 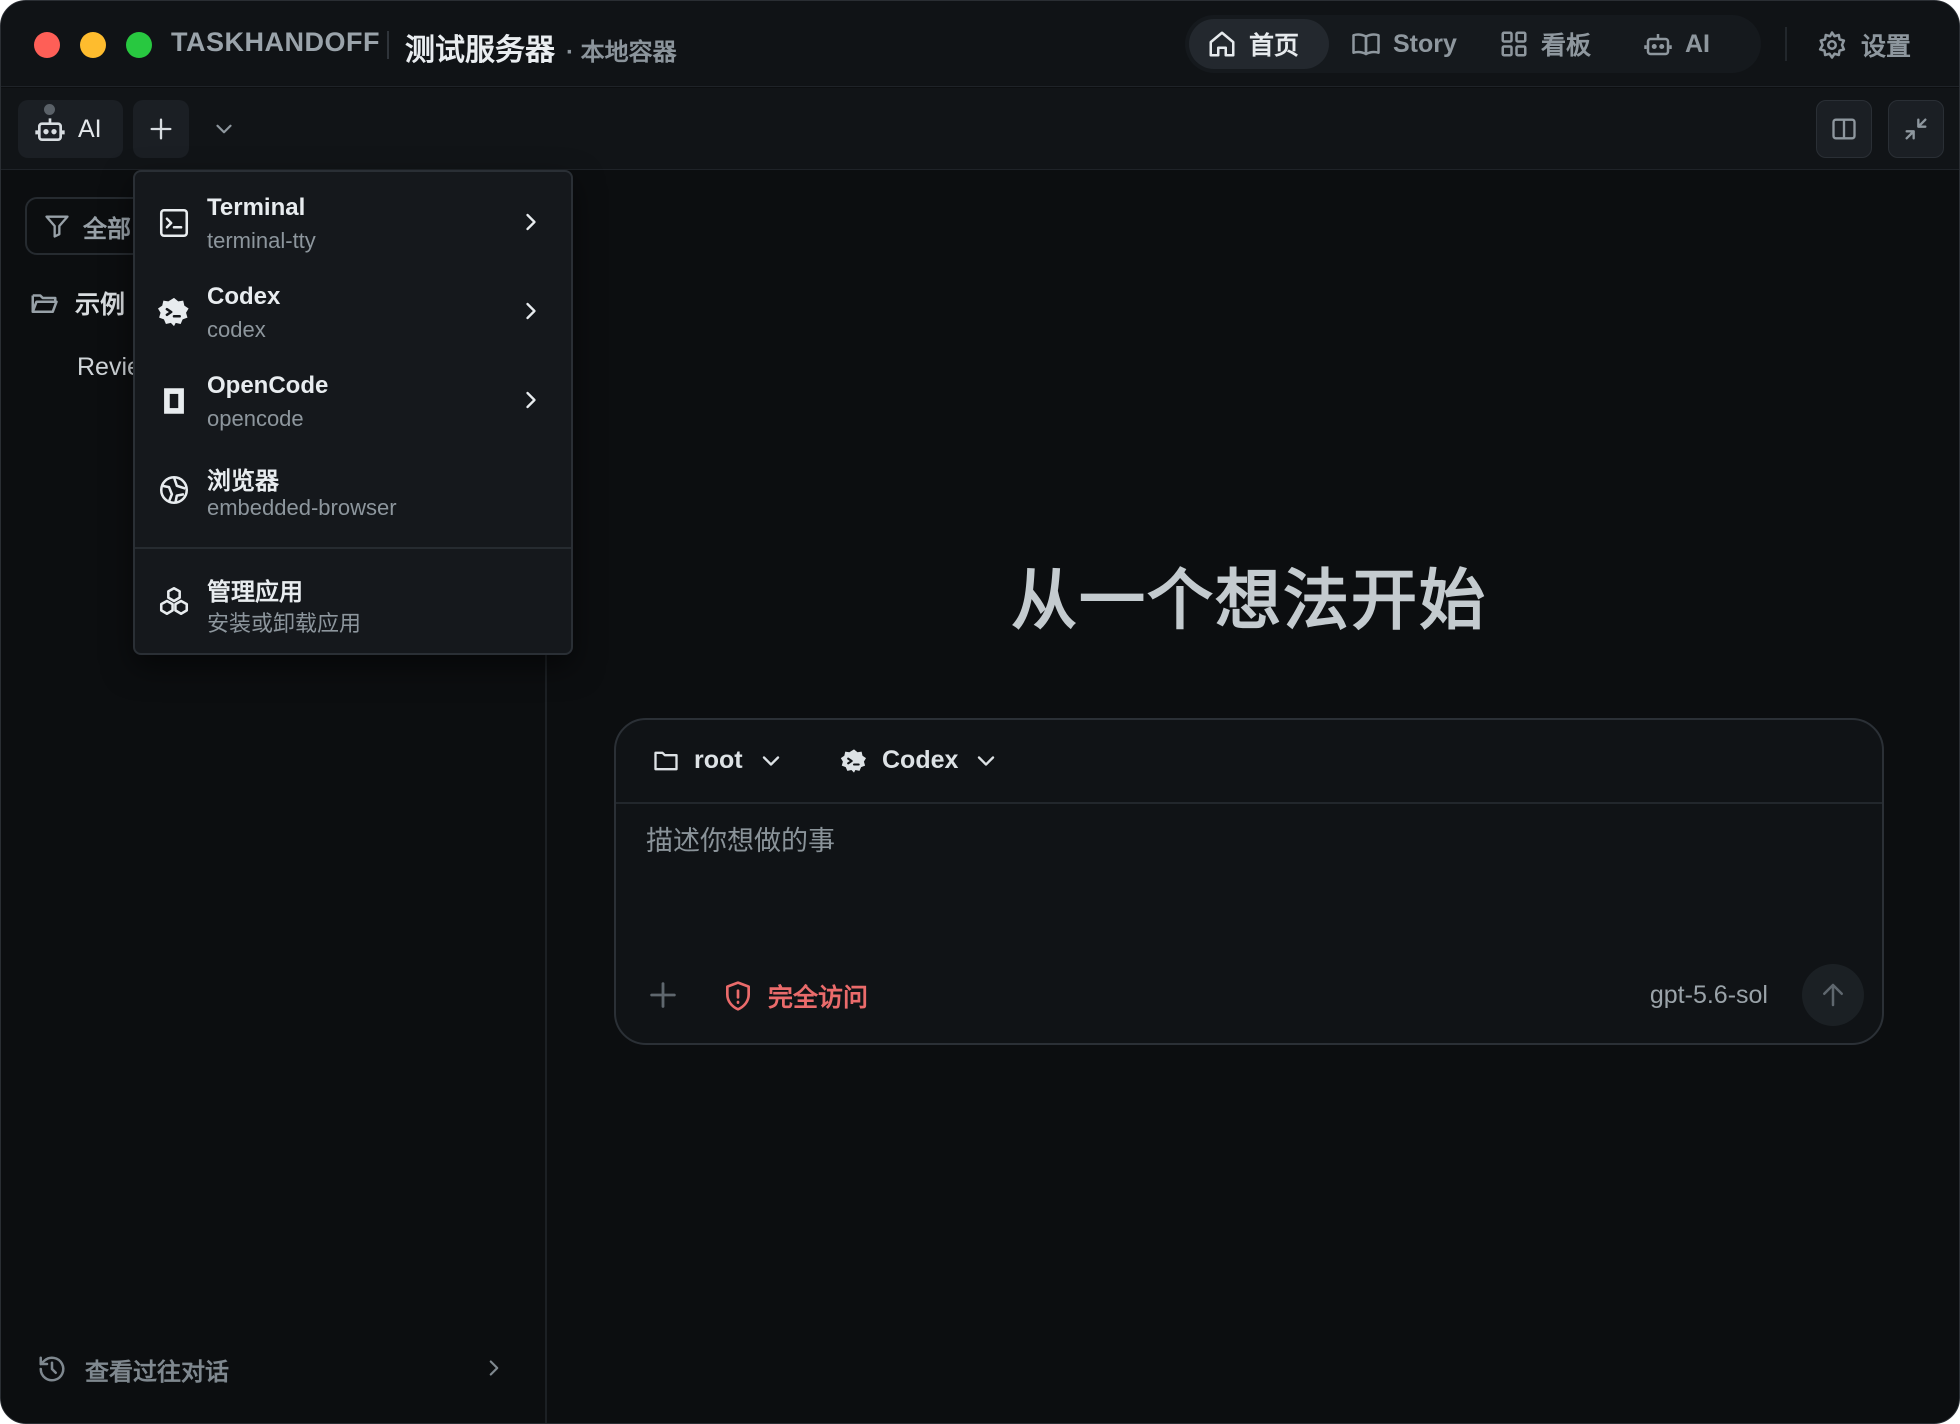 What do you see at coordinates (174, 490) in the screenshot?
I see `browser-icon` at bounding box center [174, 490].